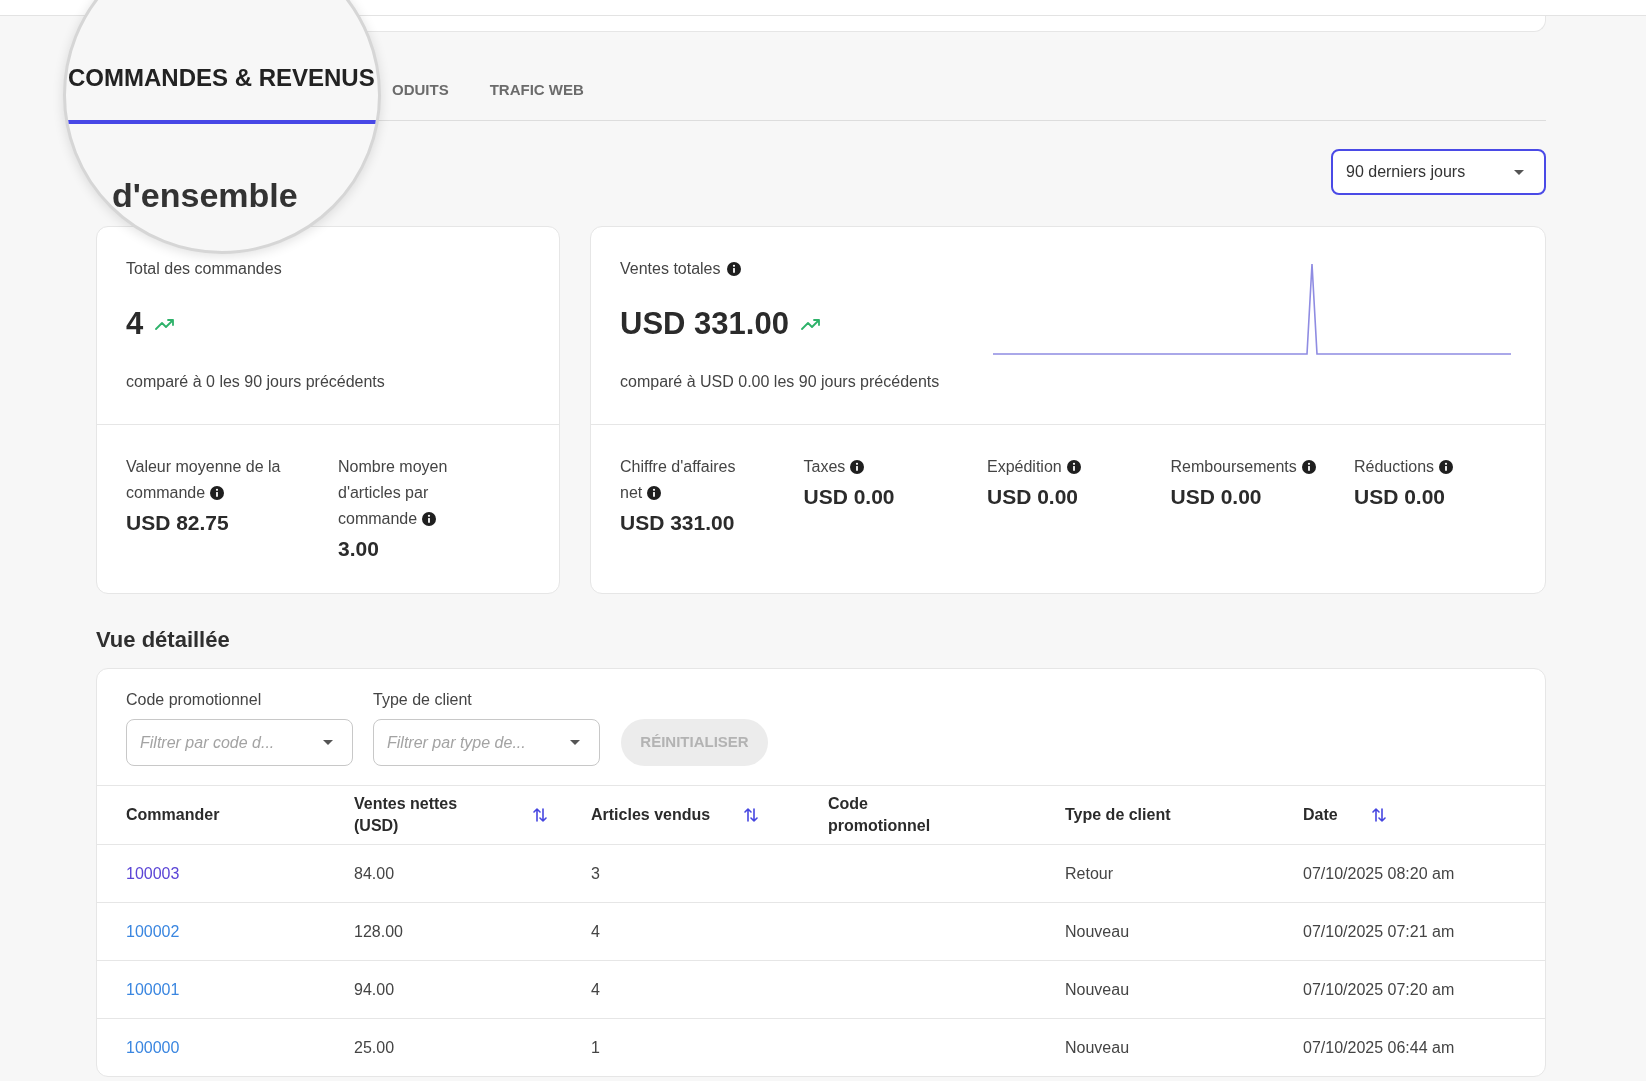  What do you see at coordinates (422, 699) in the screenshot?
I see `filter-label: Type de client` at bounding box center [422, 699].